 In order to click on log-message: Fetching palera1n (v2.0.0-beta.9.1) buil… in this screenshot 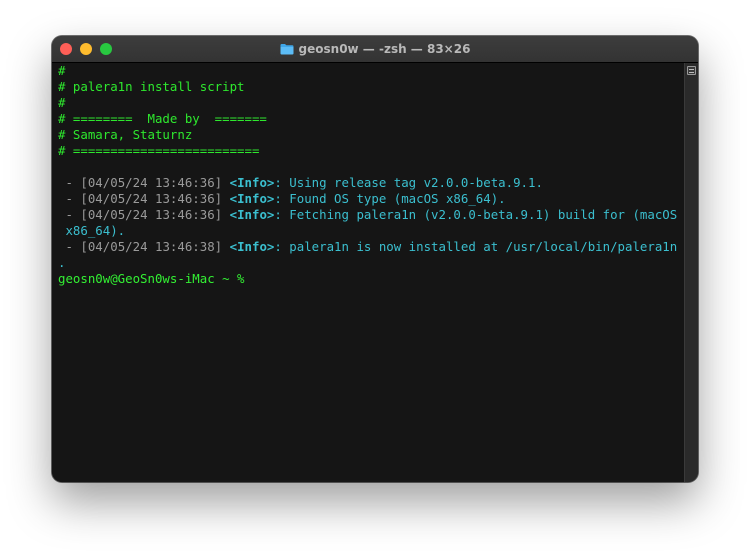, I will do `click(479, 214)`.